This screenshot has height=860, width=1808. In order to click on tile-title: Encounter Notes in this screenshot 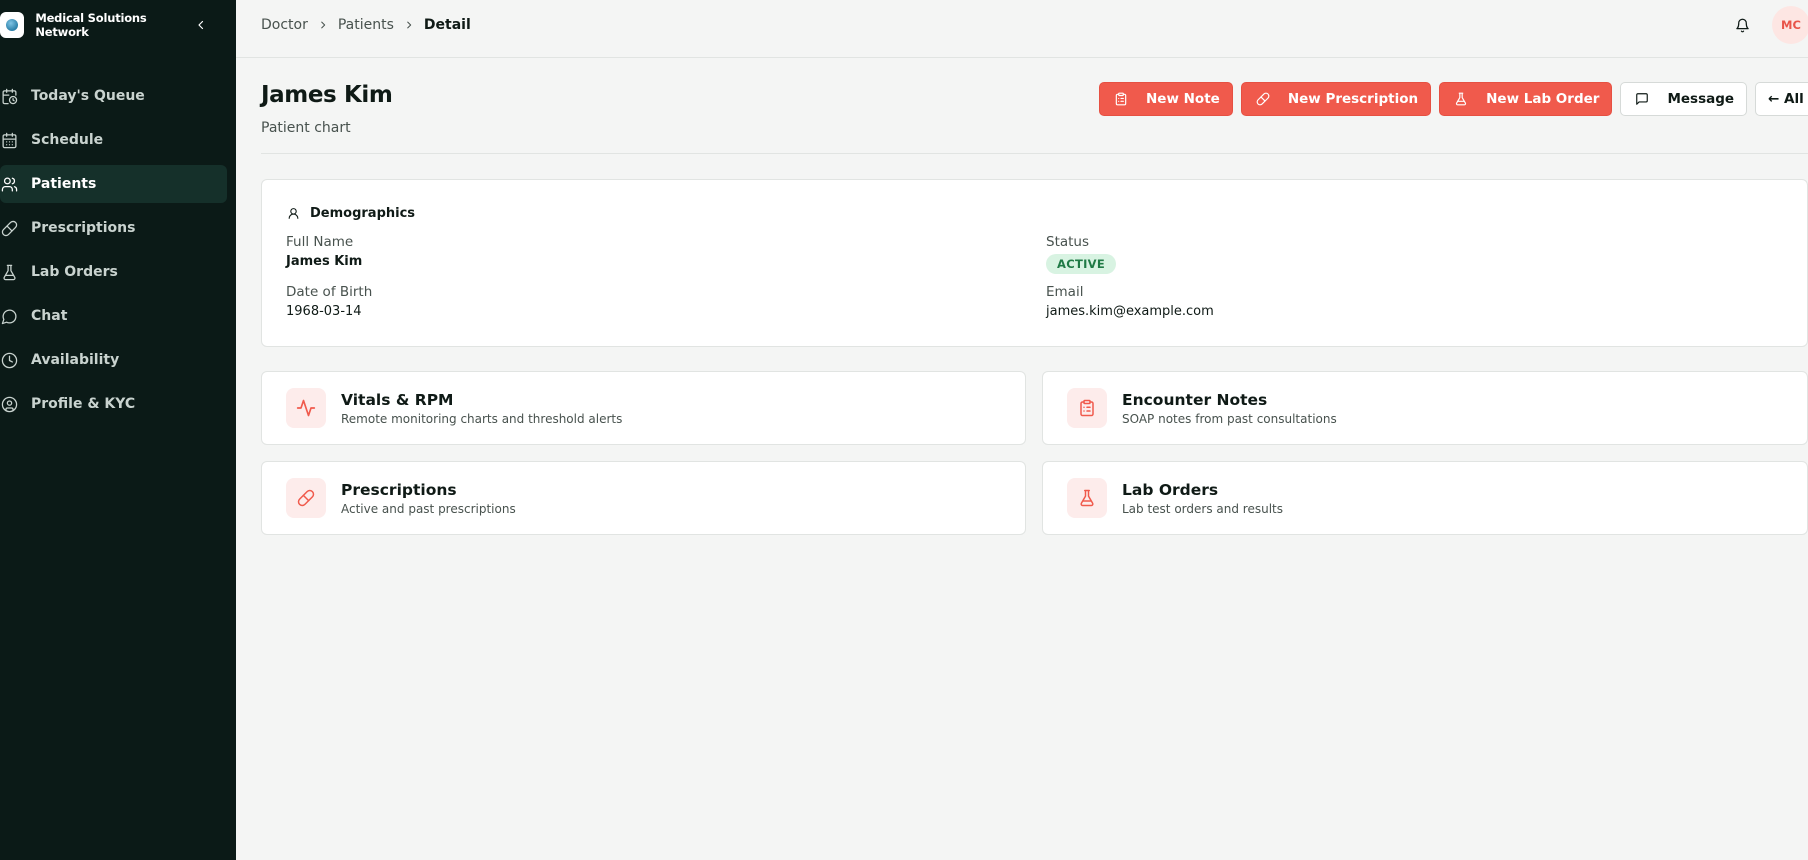, I will do `click(1195, 399)`.